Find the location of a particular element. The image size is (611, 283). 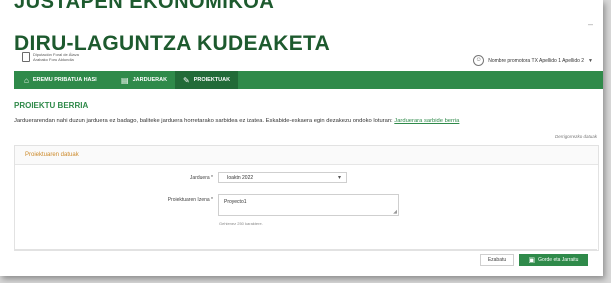

save-and-continue-button: ▣ Gorde eta Jarraitu is located at coordinates (553, 260).